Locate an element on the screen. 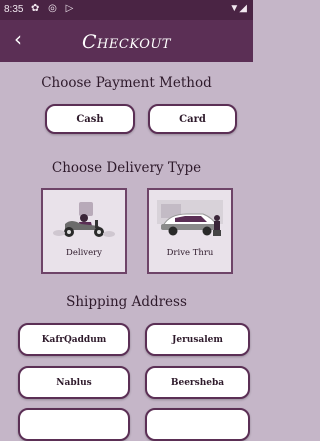 The image size is (320, 441). app-bar: ‹ Checkout is located at coordinates (126, 41).